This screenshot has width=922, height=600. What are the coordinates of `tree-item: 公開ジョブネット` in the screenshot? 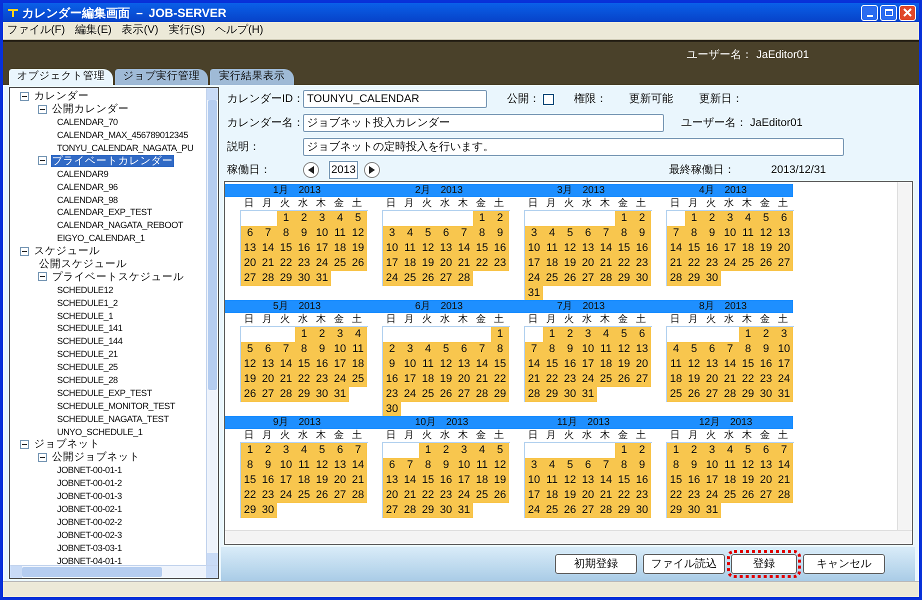 It's located at (96, 457).